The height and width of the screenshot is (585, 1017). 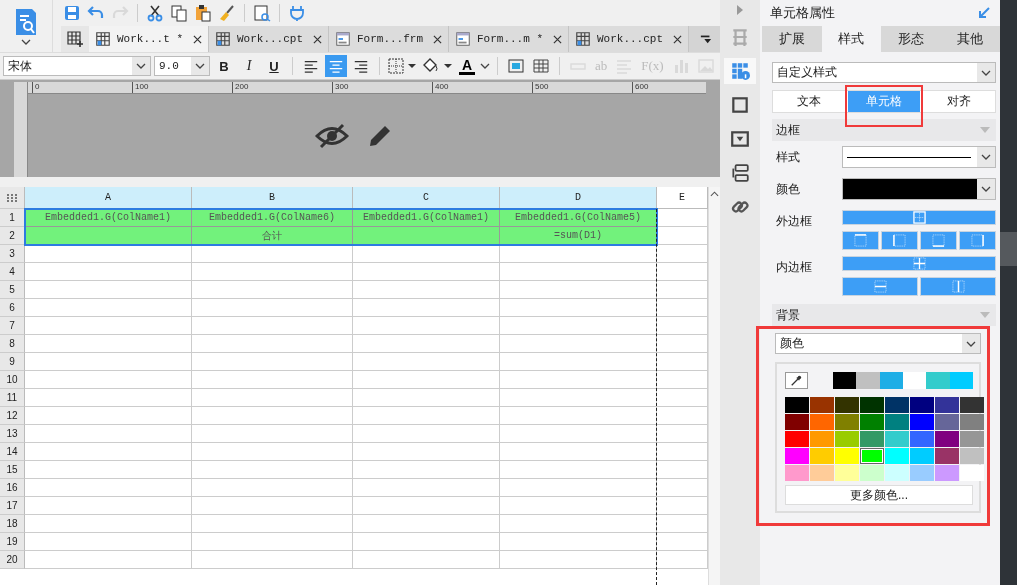 I want to click on outer-border-button, so click(x=919, y=217).